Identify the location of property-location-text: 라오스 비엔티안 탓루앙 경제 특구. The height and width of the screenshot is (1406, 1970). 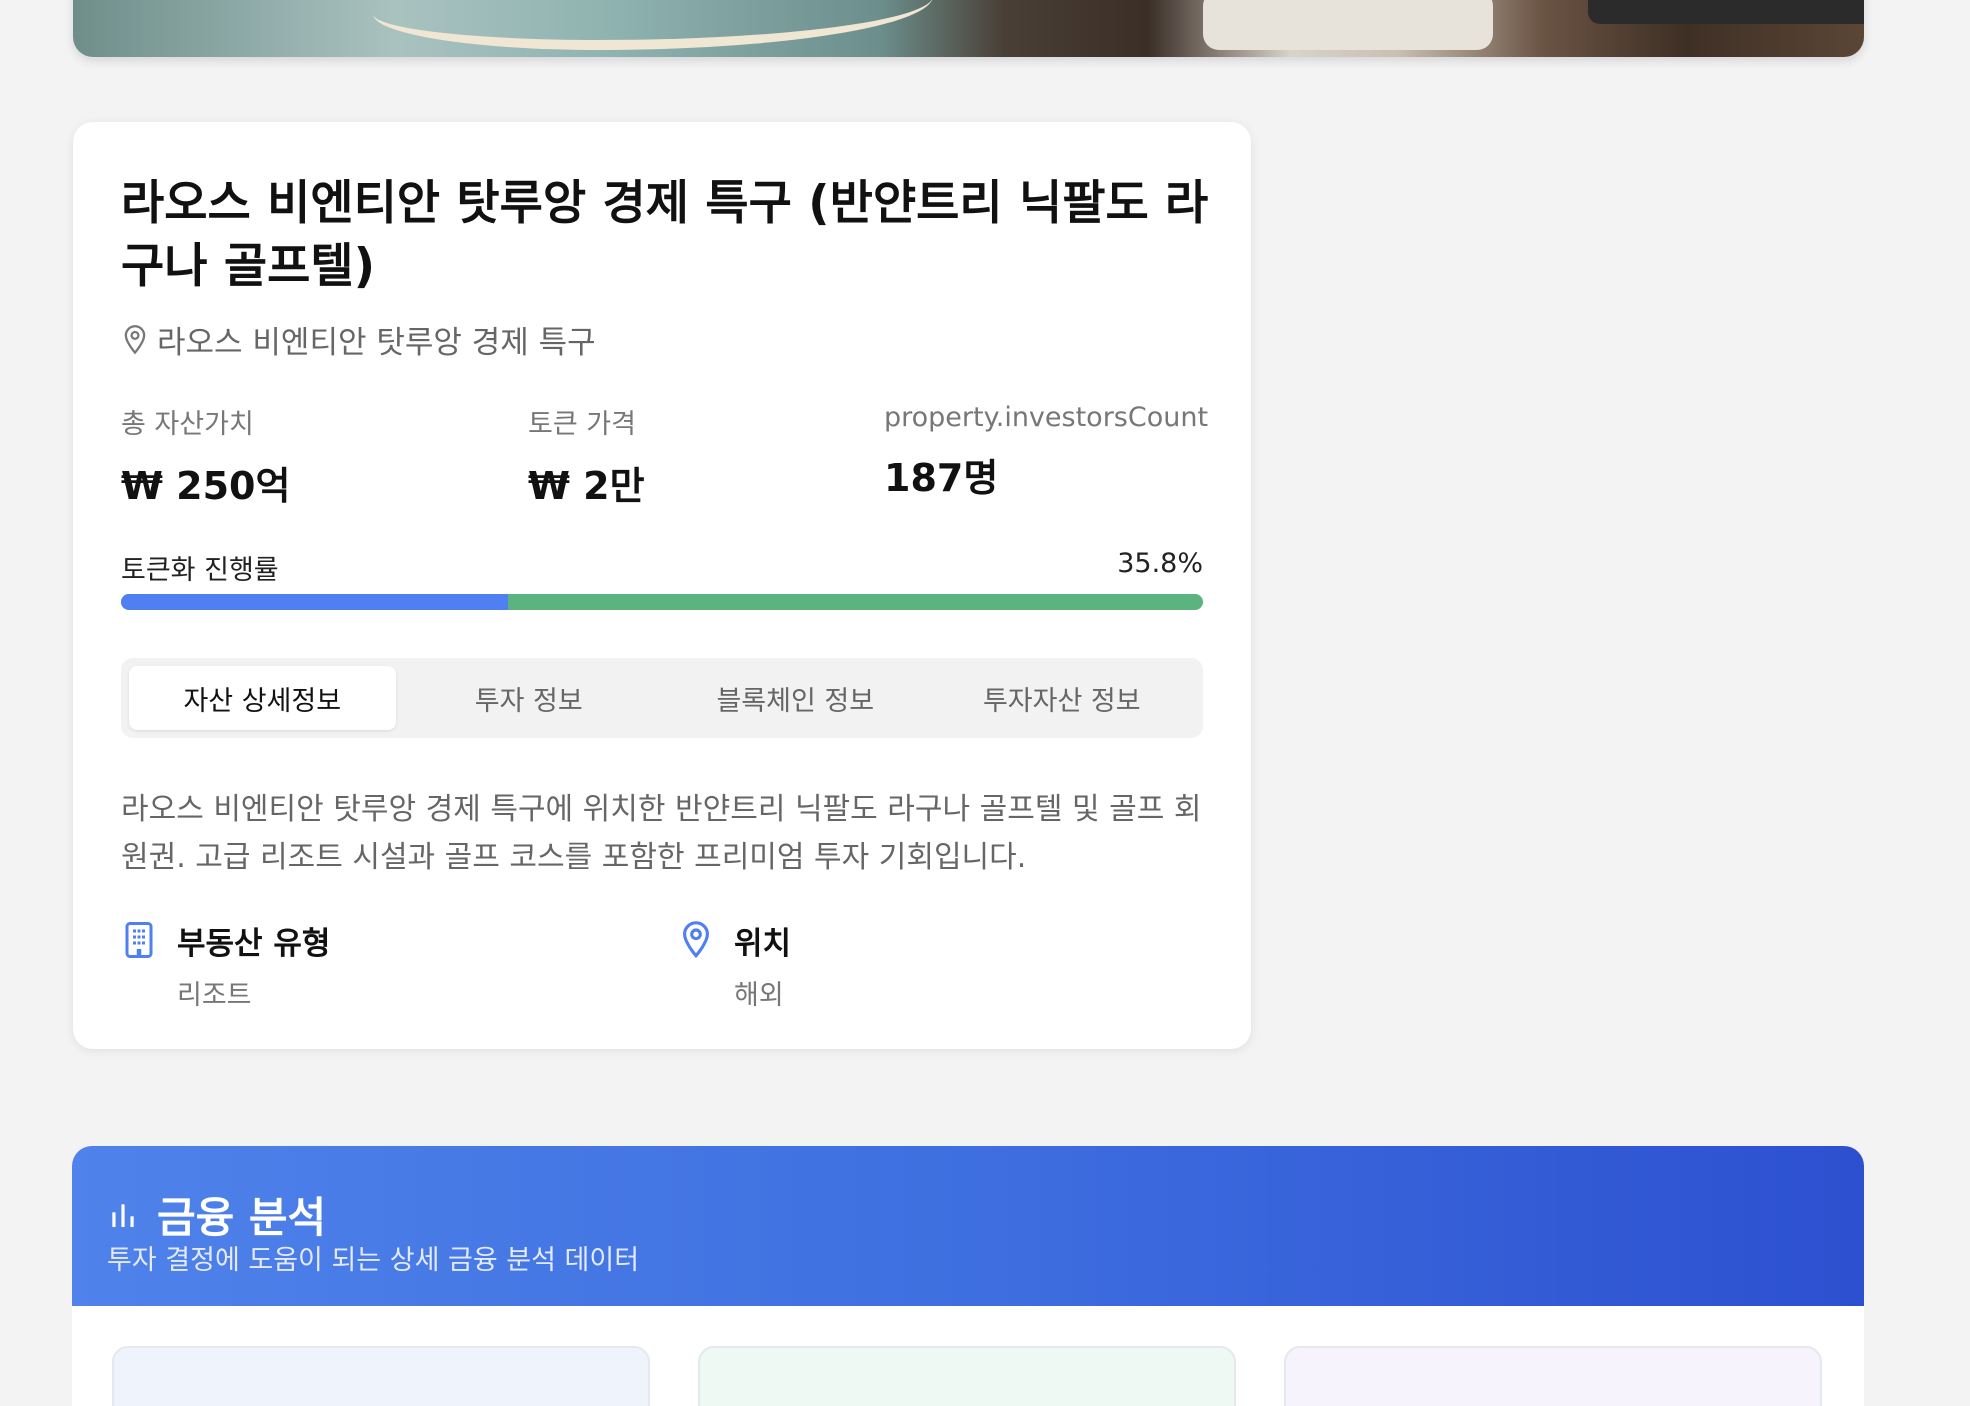
(376, 343).